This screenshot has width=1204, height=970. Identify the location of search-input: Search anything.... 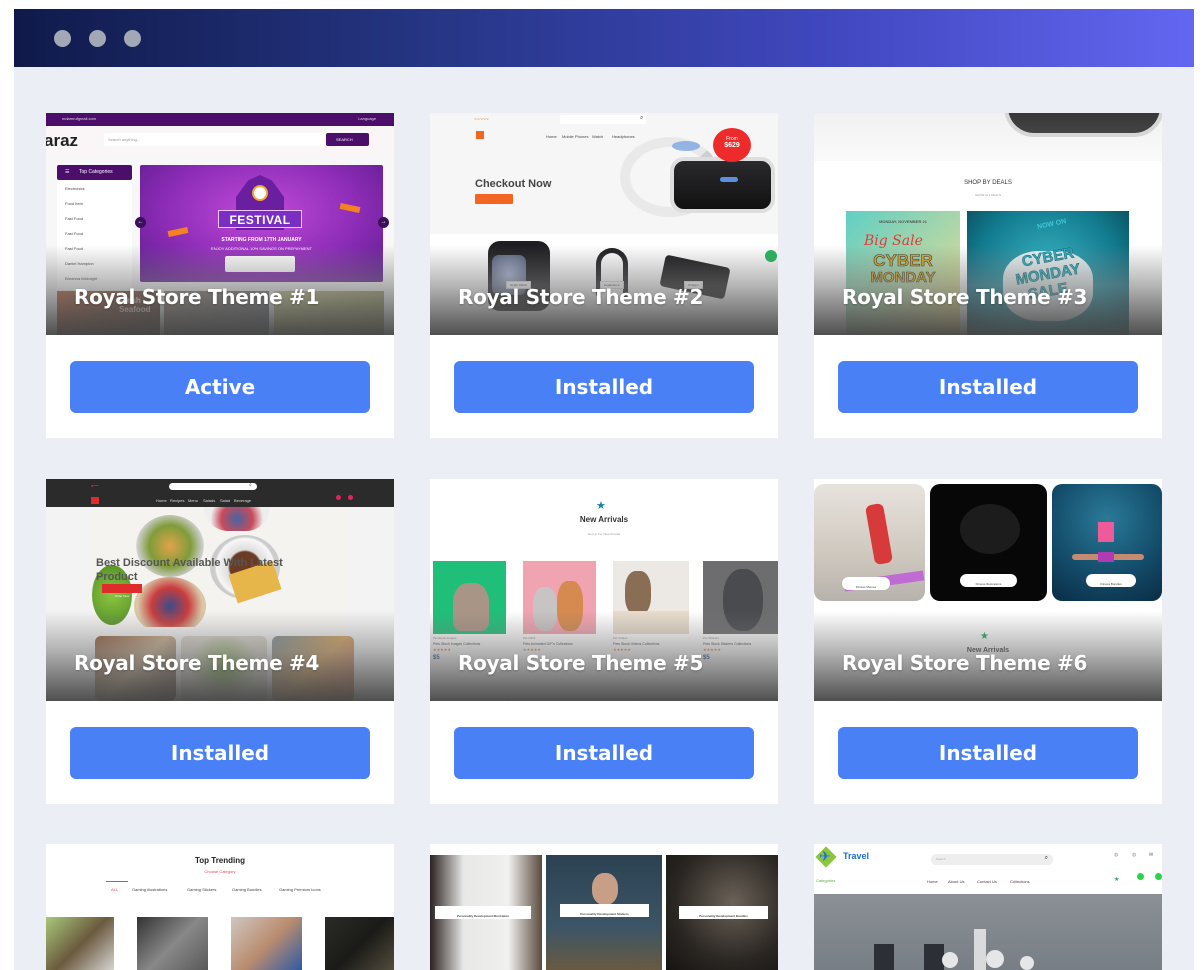
(124, 139).